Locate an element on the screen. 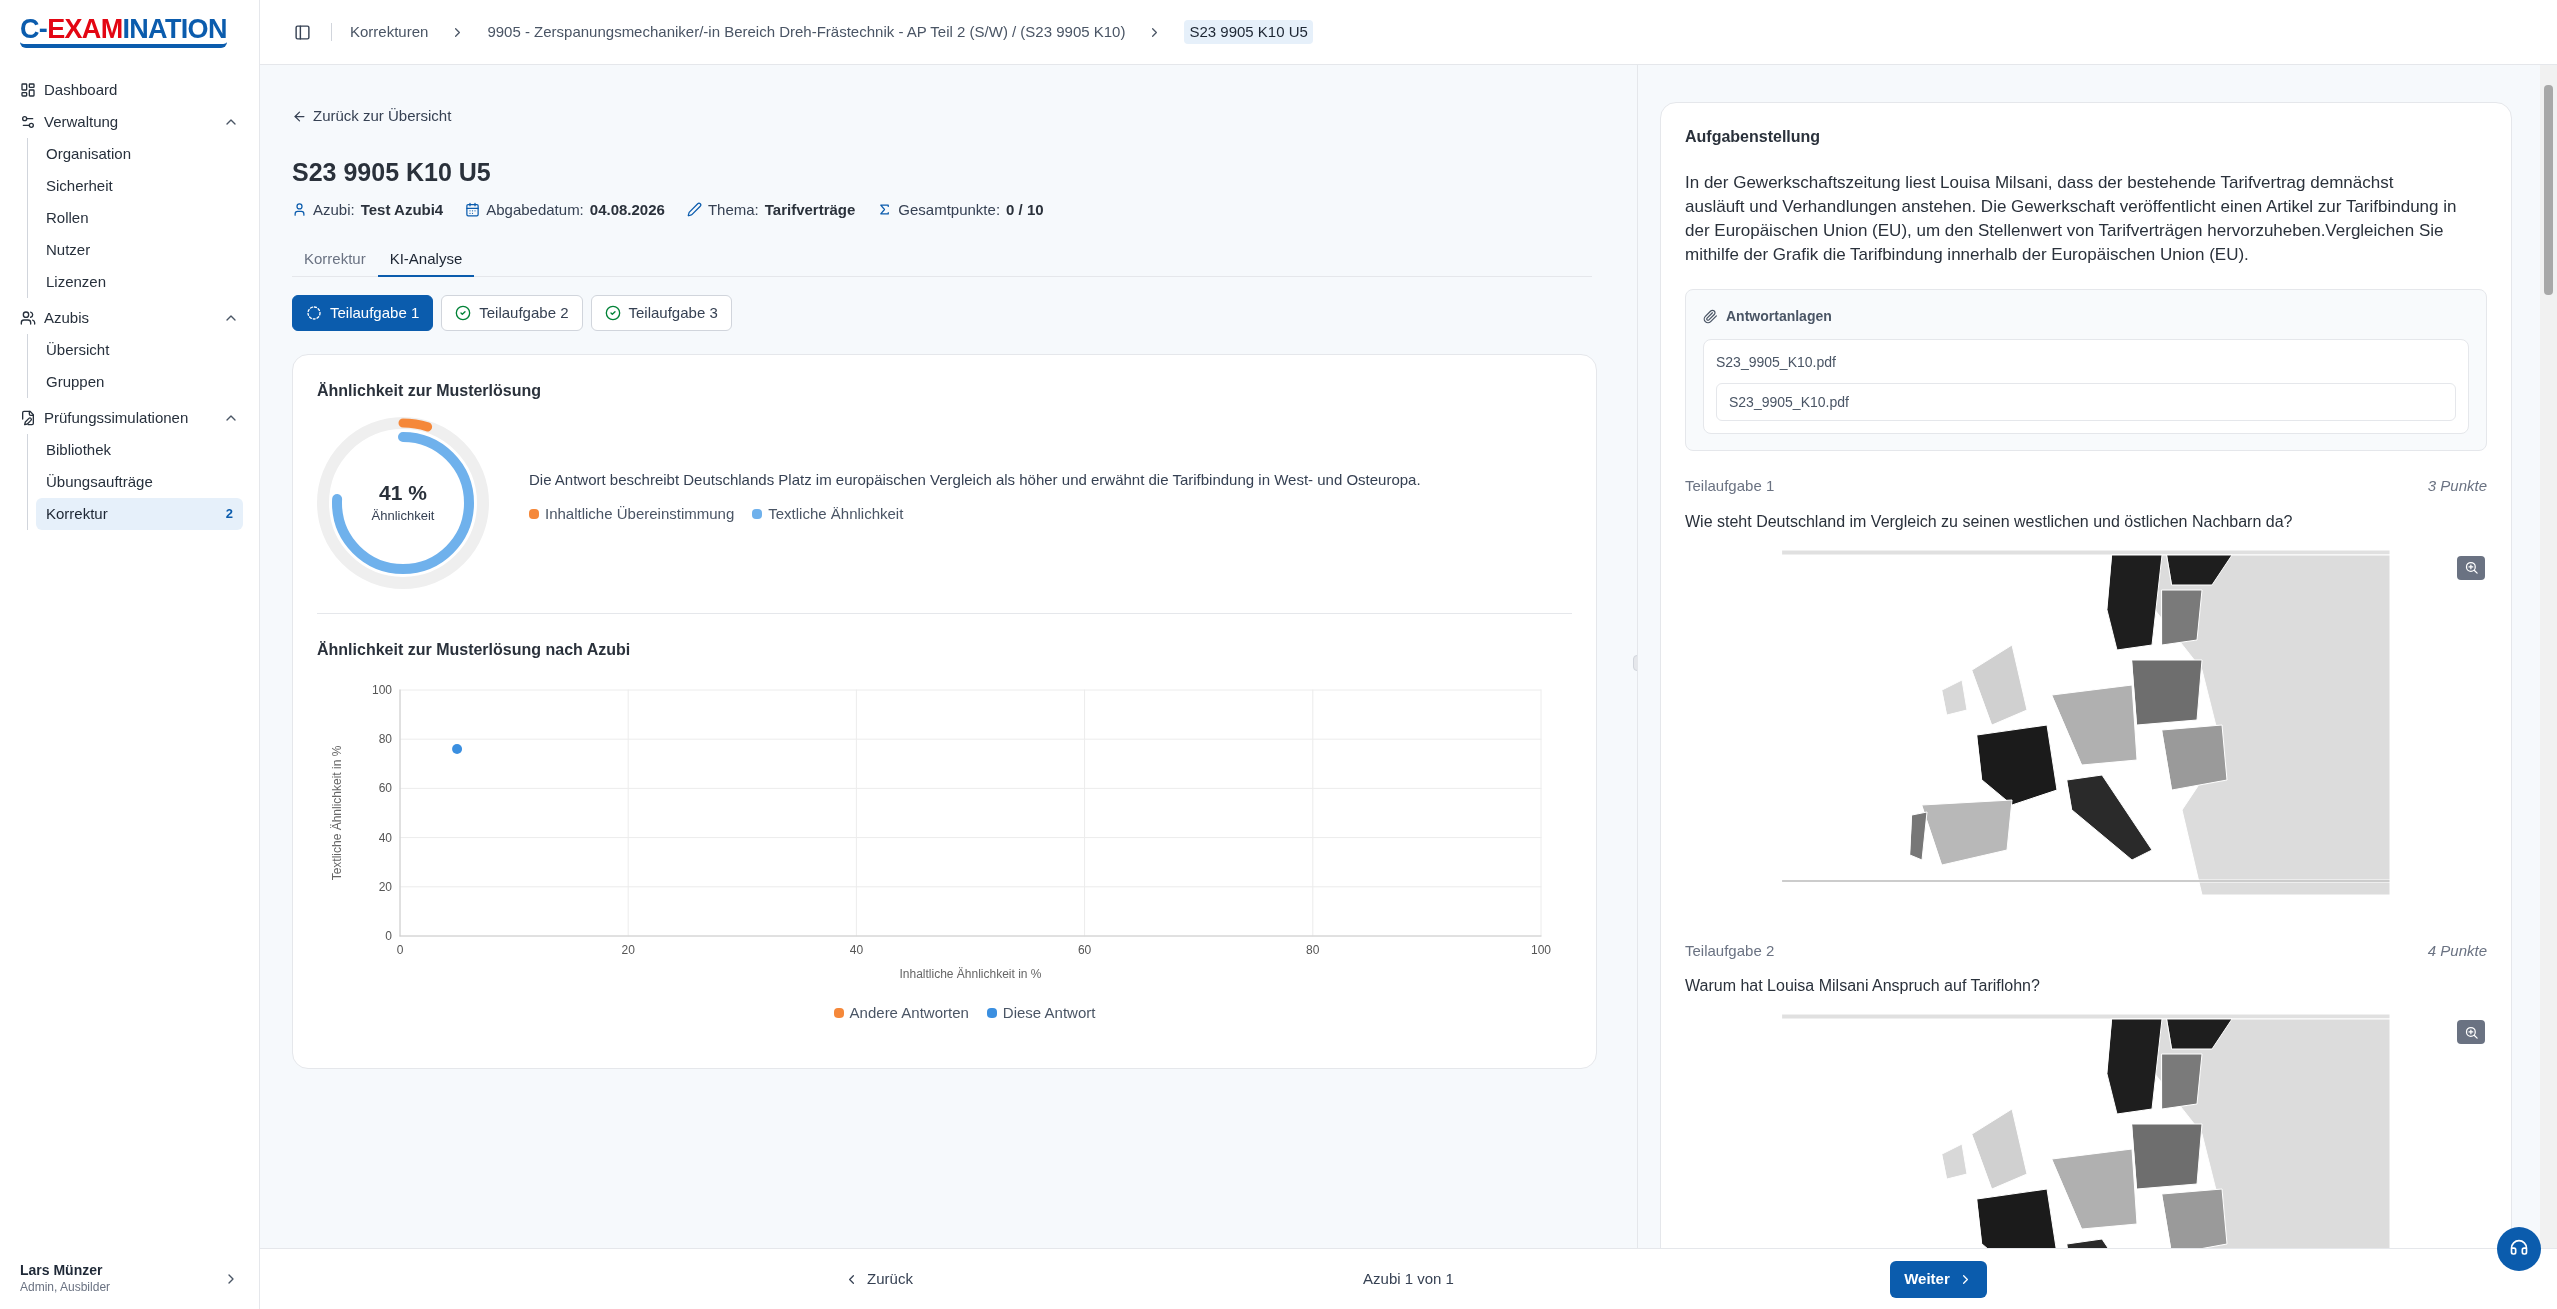 The image size is (2557, 1309). data-point is located at coordinates (457, 749).